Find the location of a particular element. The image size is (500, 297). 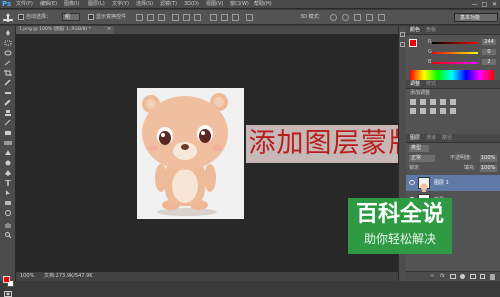

new-layer-icon is located at coordinates (482, 276).